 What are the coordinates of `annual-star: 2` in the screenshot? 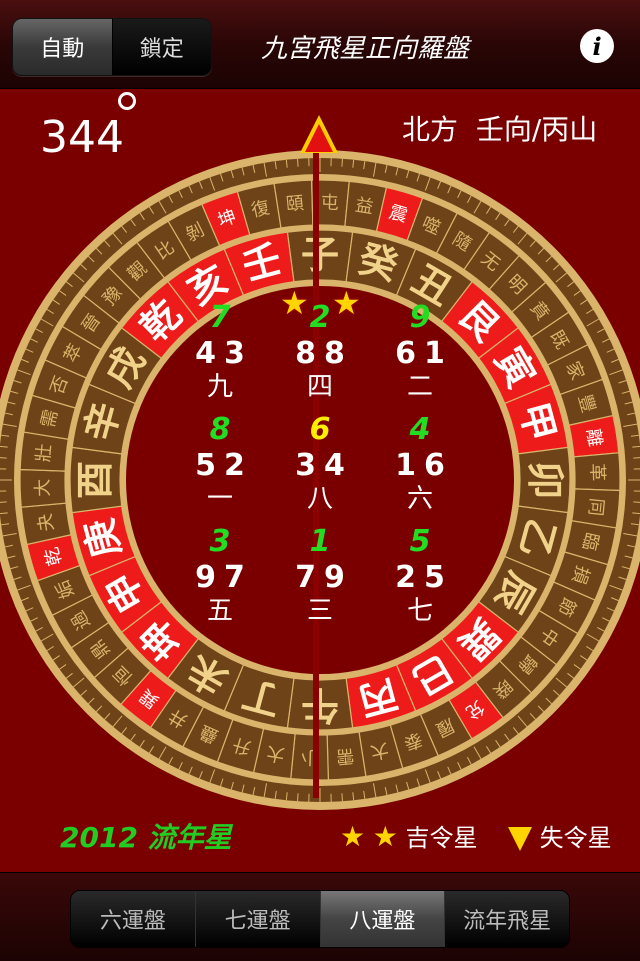 It's located at (320, 318).